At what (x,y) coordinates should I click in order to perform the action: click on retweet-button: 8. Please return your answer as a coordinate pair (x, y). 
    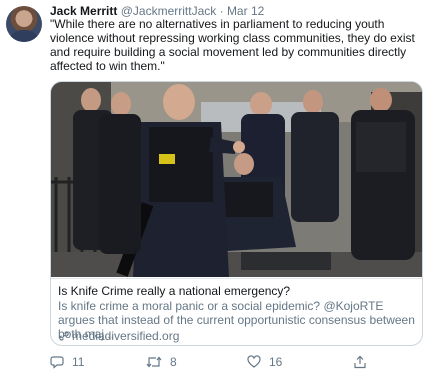
    Looking at the image, I should click on (161, 362).